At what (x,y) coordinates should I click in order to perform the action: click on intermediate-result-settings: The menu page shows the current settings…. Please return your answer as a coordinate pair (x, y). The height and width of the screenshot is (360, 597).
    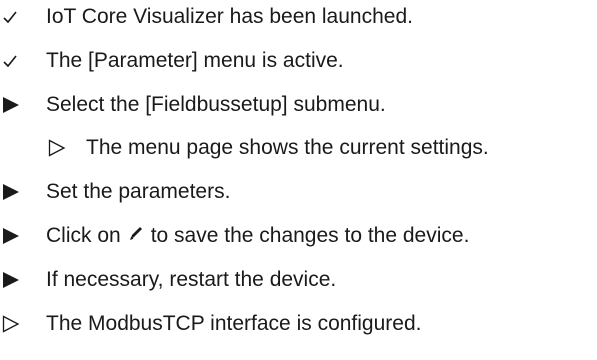
    Looking at the image, I should click on (267, 148).